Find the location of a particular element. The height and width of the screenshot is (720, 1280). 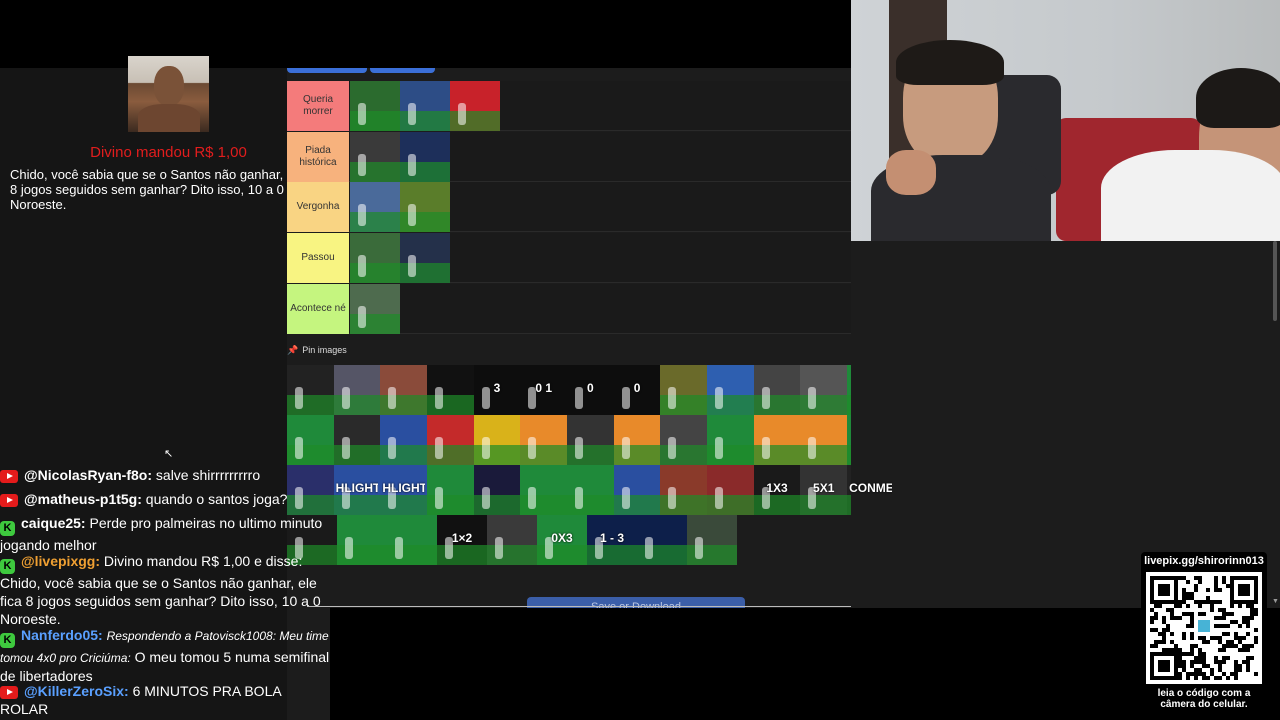

chat-username: @livepixgg: is located at coordinates (60, 561).